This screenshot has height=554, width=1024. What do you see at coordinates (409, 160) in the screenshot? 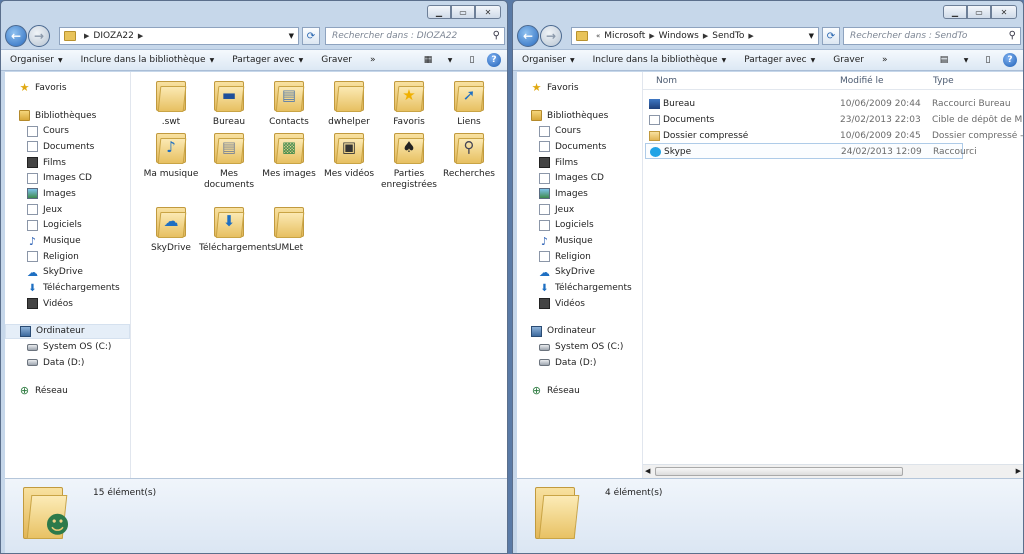
I see `folder-item: ♠ Parties enregistrées` at bounding box center [409, 160].